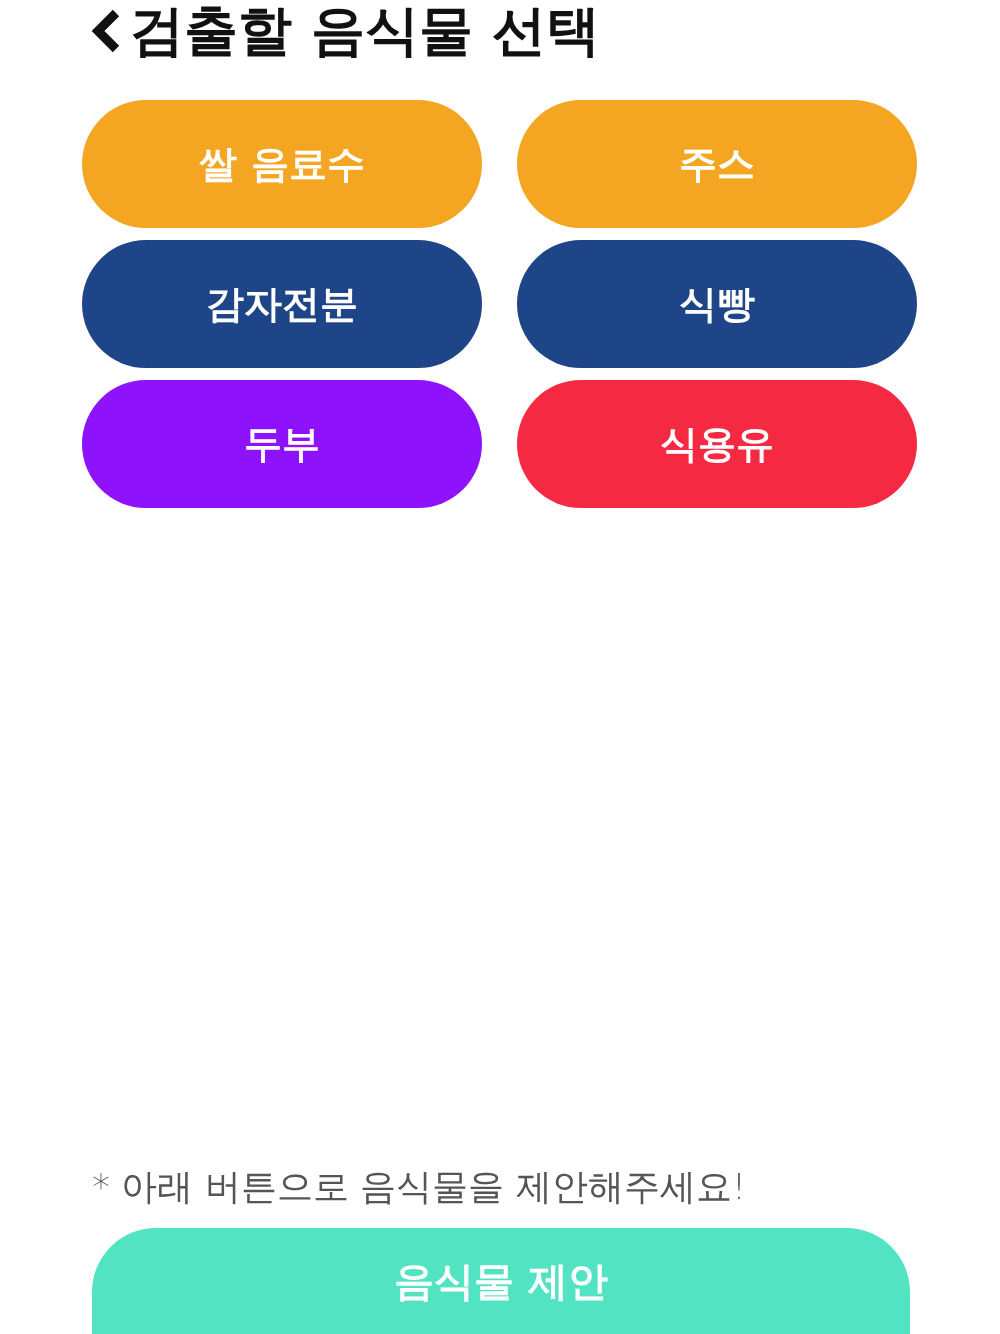 The width and height of the screenshot is (1000, 1334). I want to click on food-option-button: 식빵, so click(717, 304).